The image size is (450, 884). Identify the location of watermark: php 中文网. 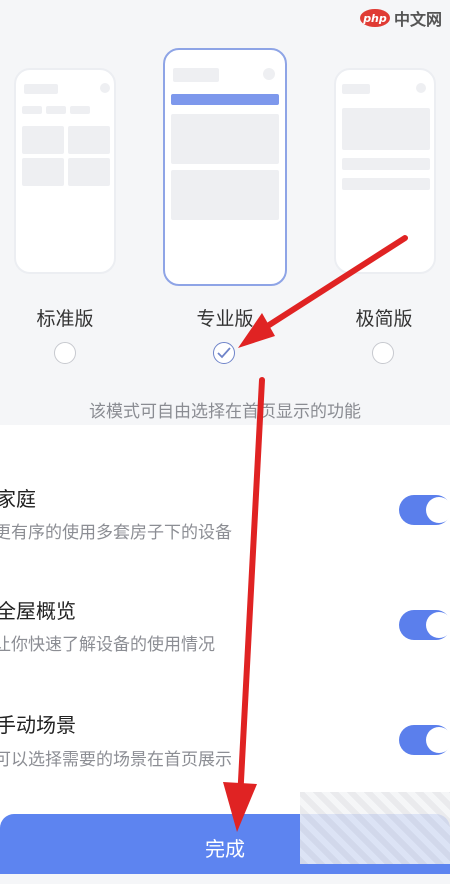
(400, 18).